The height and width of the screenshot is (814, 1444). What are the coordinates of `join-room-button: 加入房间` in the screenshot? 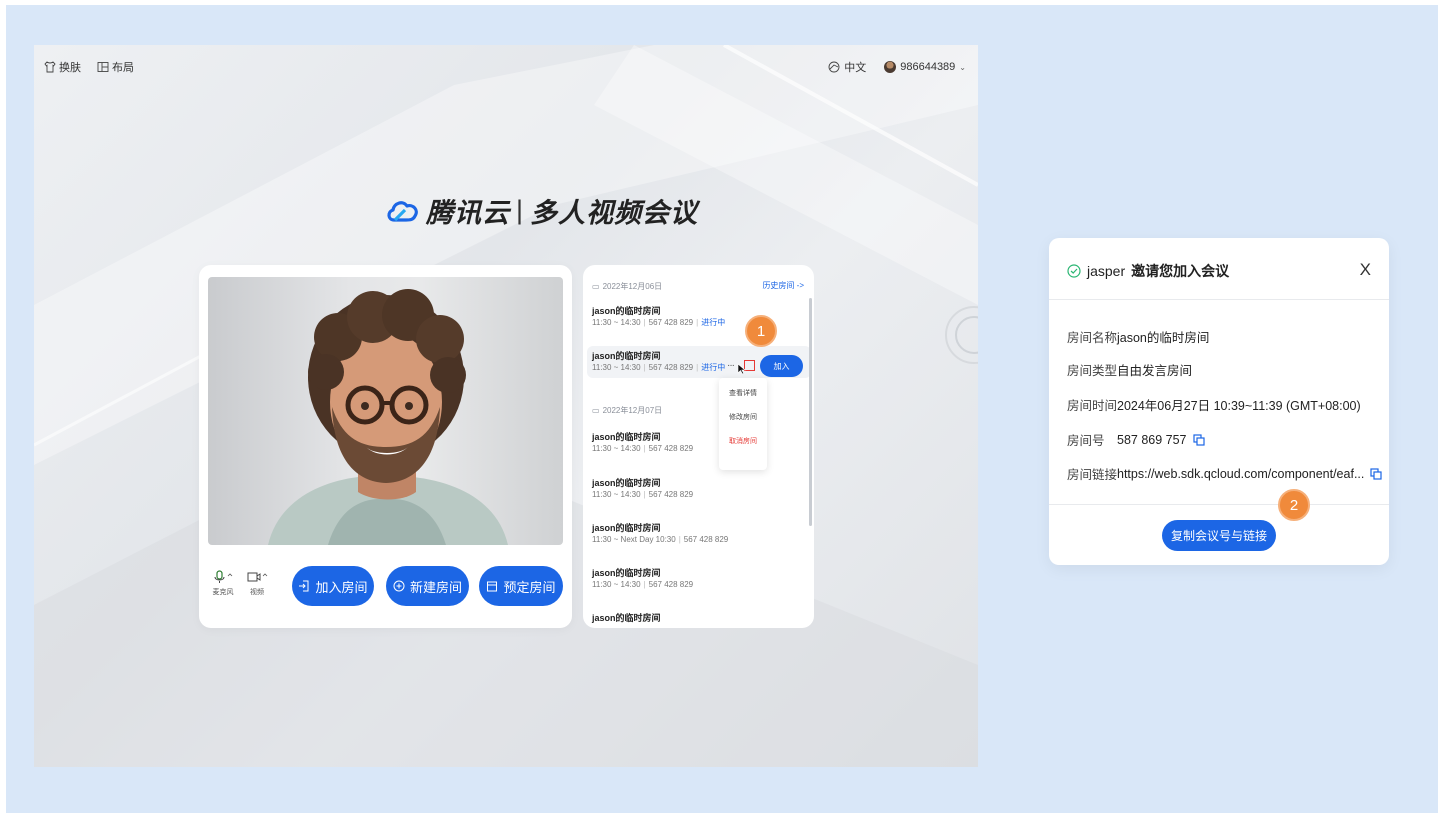 It's located at (333, 586).